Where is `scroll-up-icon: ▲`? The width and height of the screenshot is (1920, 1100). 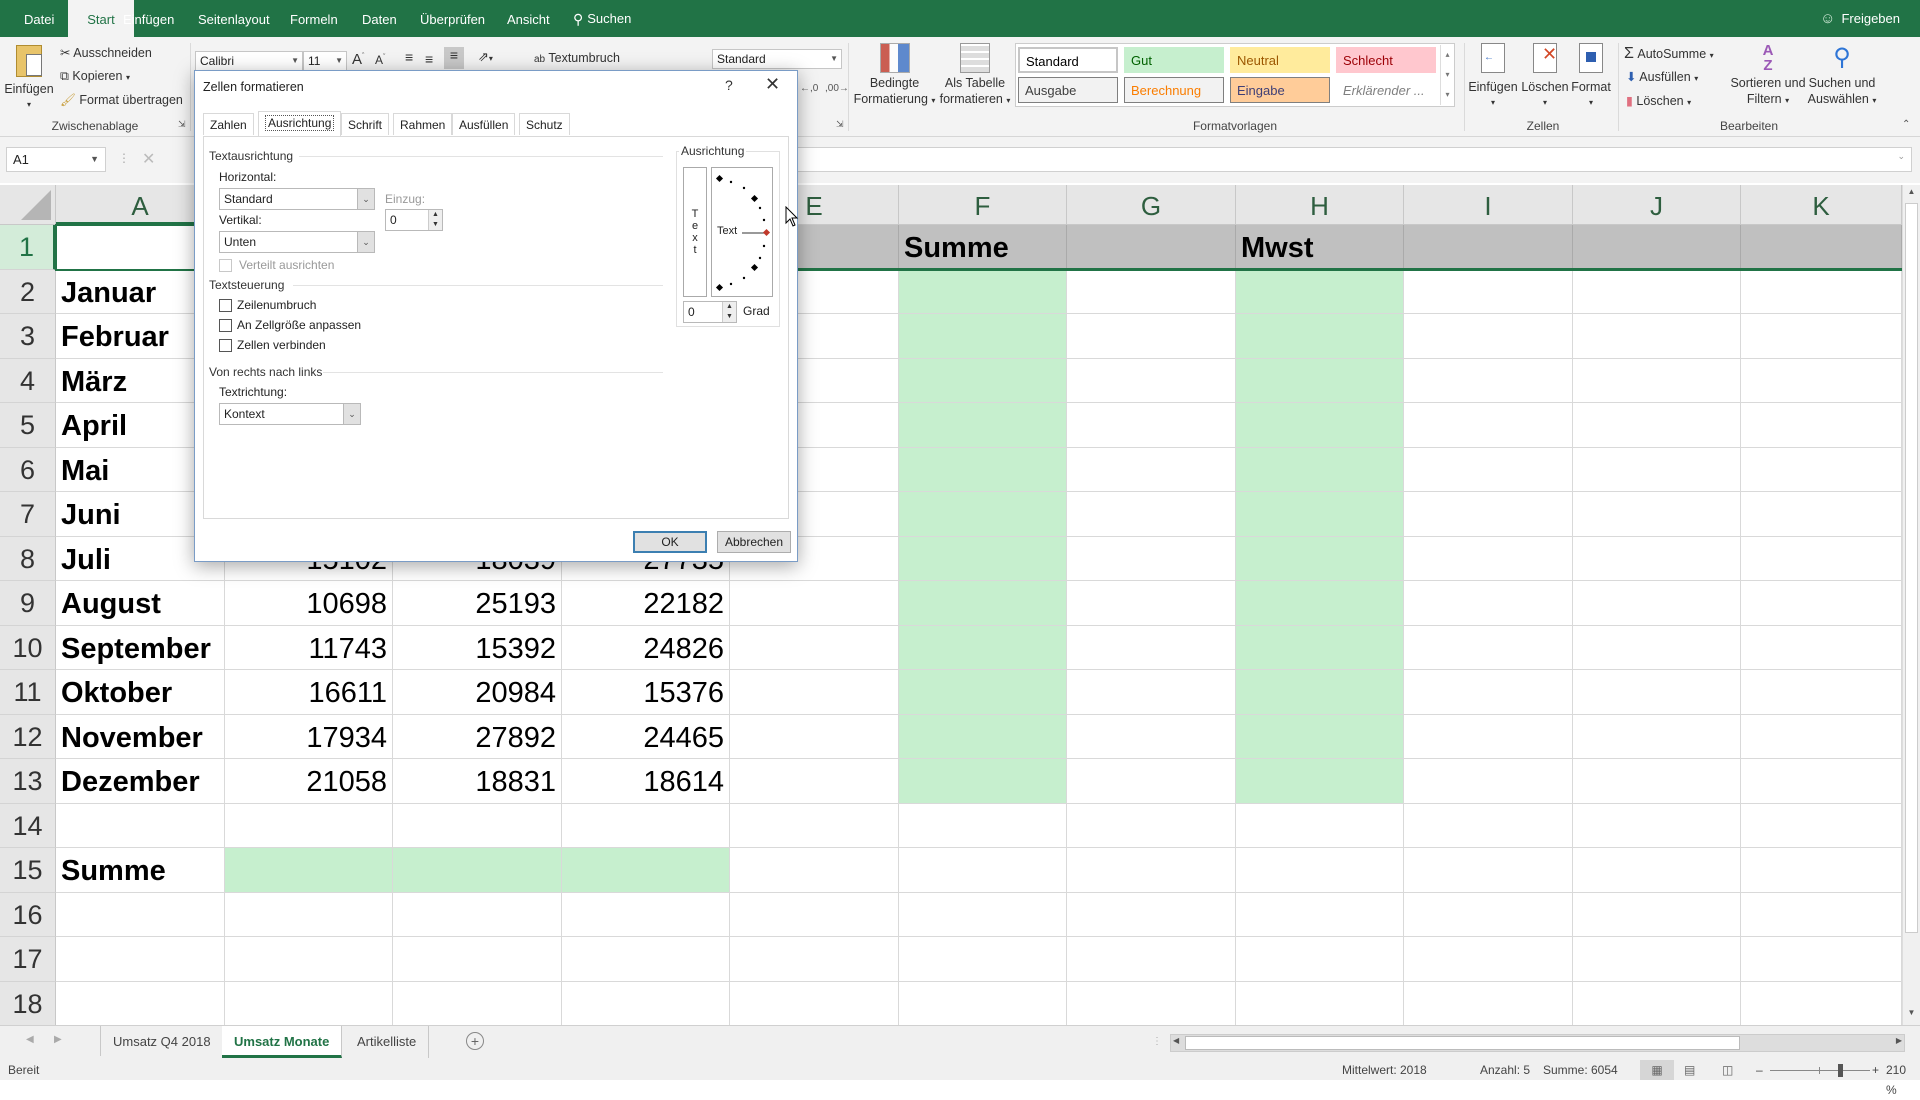
scroll-up-icon: ▲ is located at coordinates (1911, 193).